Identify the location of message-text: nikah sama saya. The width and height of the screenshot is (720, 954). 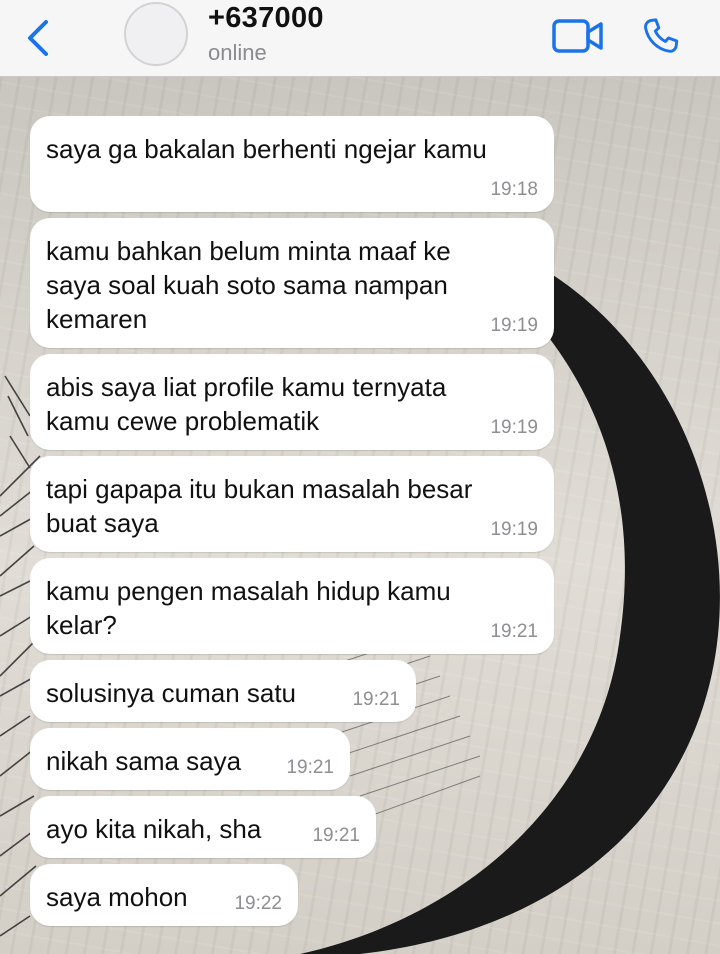
(144, 761).